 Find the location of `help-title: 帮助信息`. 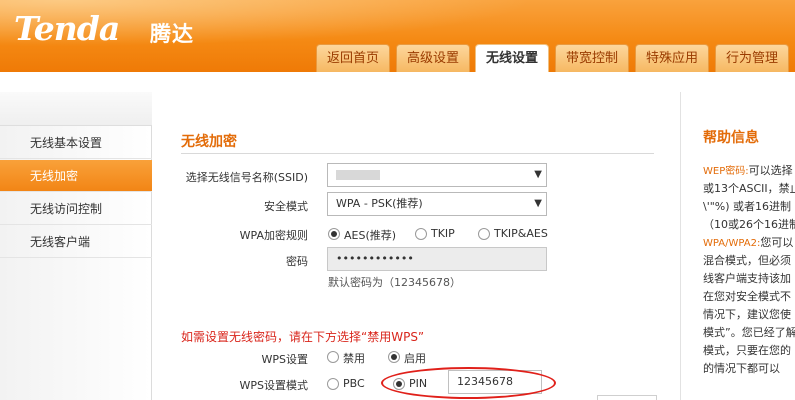

help-title: 帮助信息 is located at coordinates (731, 138).